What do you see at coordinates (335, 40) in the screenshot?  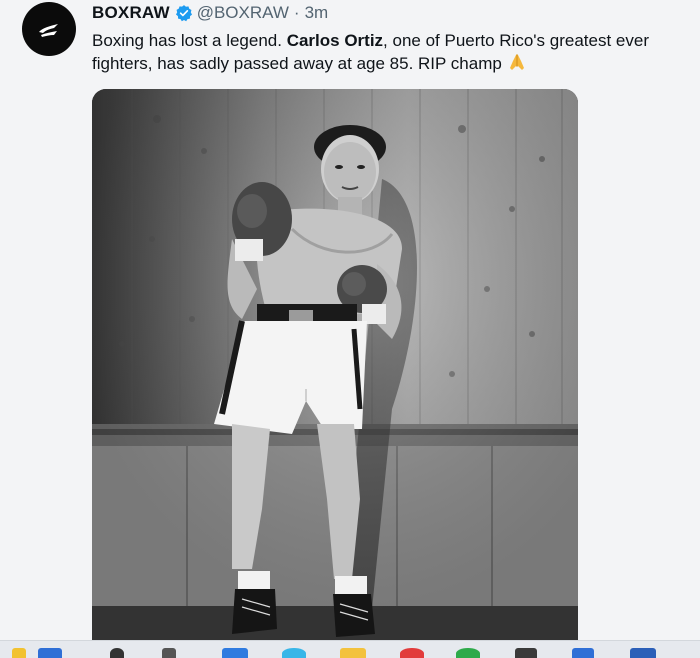 I see `tweet-text-bold: Carlos Ortiz` at bounding box center [335, 40].